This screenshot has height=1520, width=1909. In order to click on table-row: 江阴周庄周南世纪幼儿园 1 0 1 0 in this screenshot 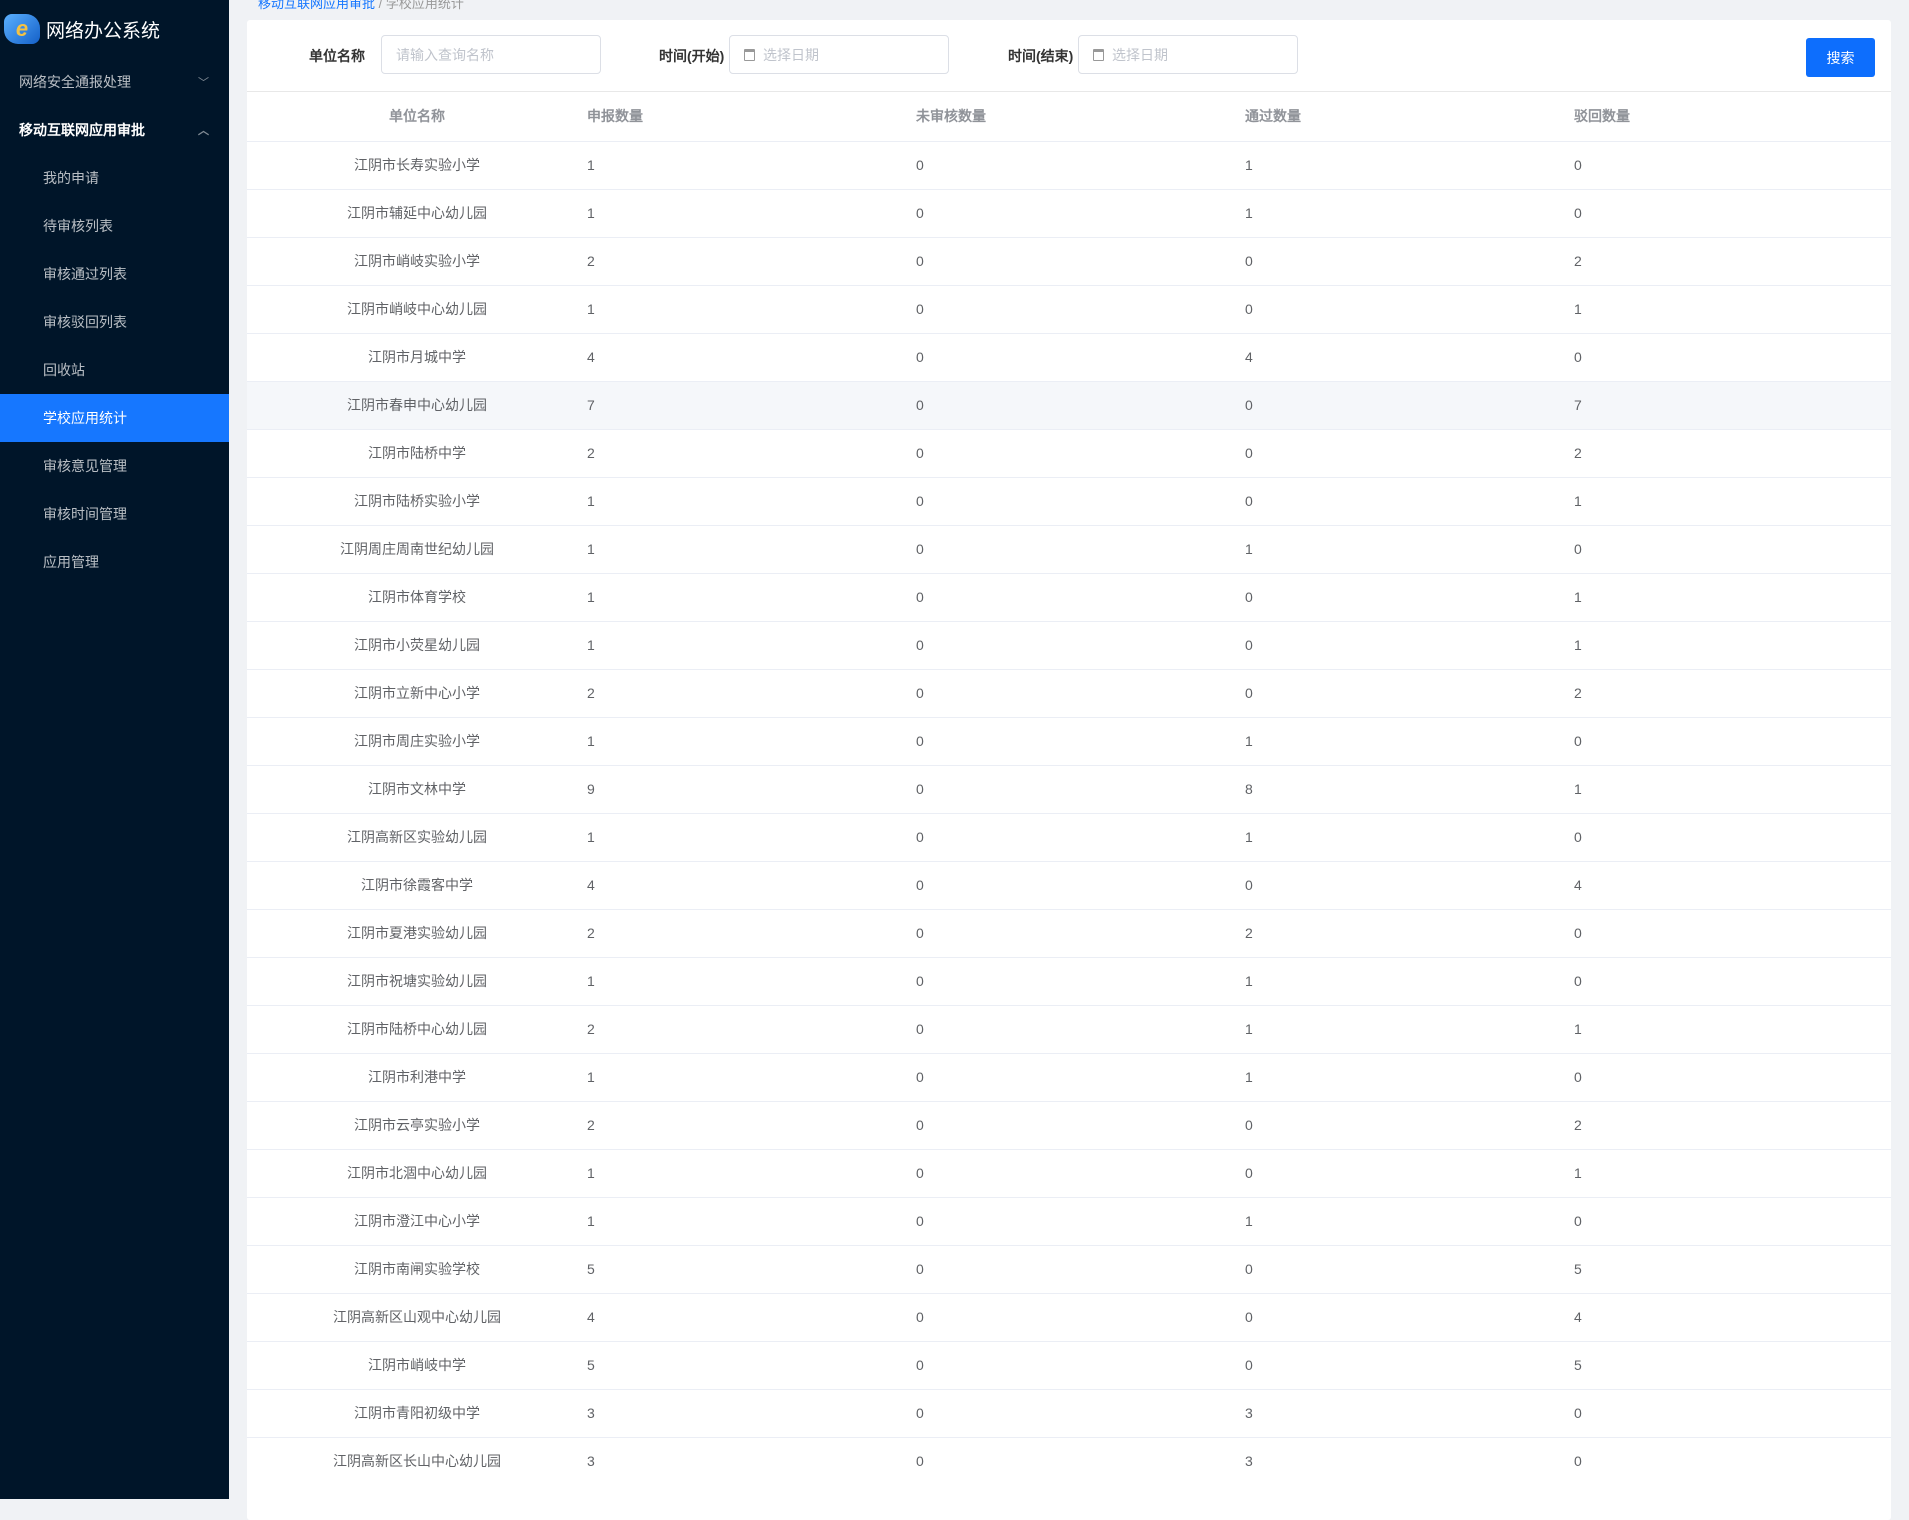, I will do `click(1069, 548)`.